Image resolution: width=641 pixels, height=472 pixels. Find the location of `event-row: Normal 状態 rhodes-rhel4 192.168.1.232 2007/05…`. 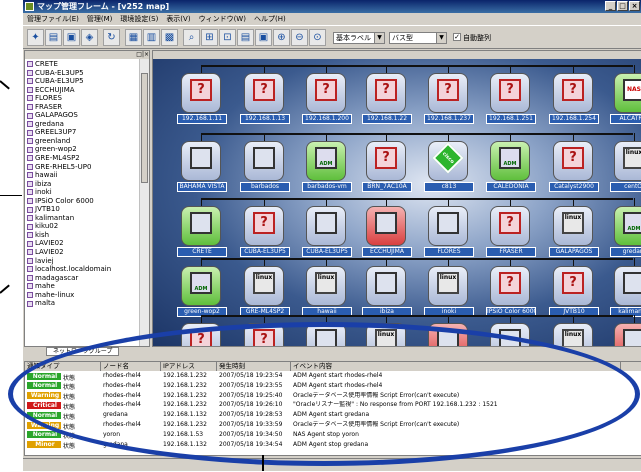

event-row: Normal 状態 rhodes-rhel4 192.168.1.232 2007/05… is located at coordinates (333, 376).